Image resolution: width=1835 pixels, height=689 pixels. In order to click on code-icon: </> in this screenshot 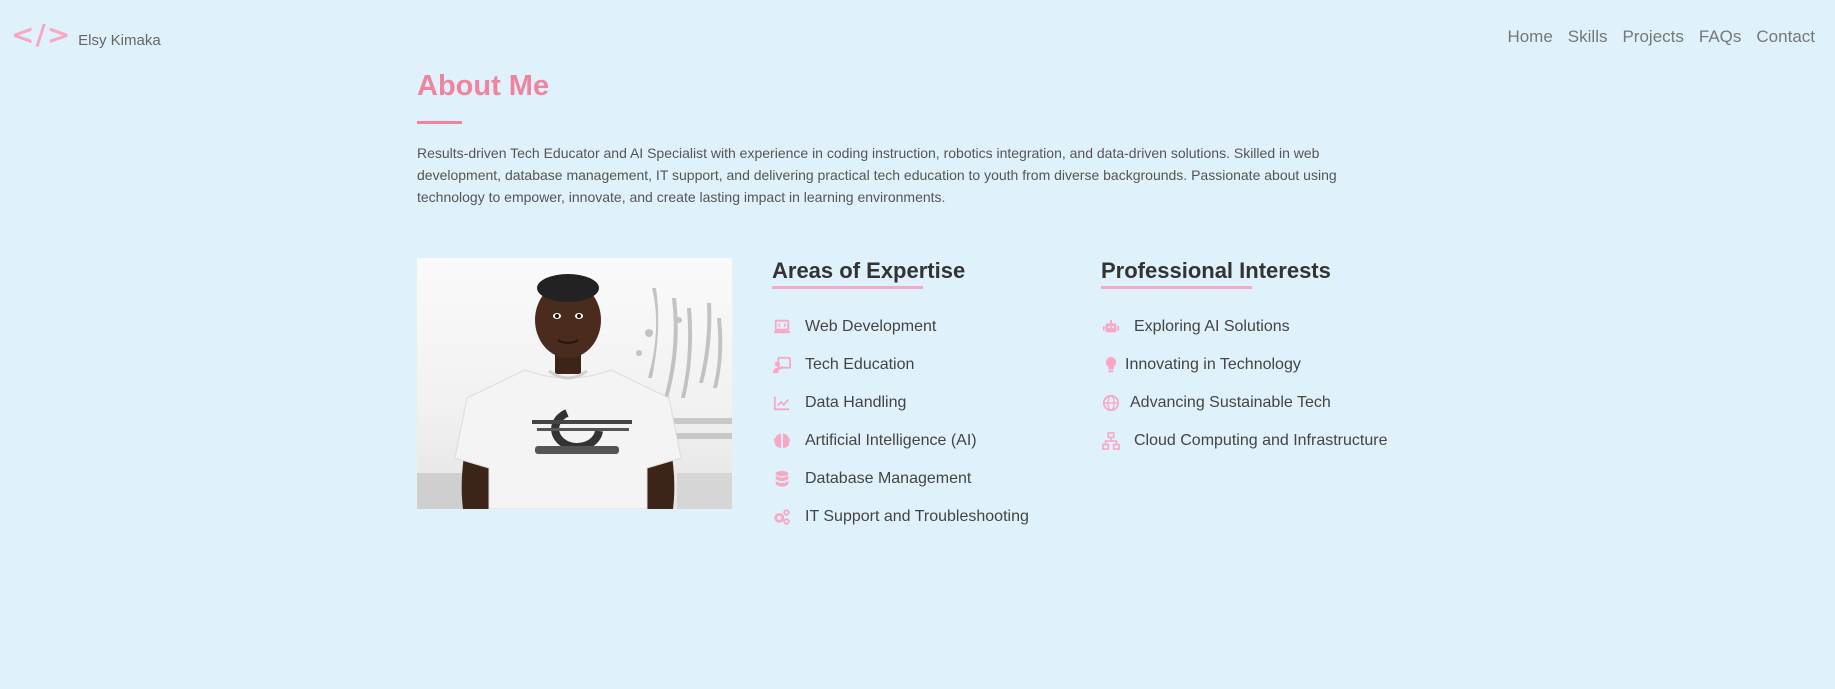, I will do `click(41, 34)`.